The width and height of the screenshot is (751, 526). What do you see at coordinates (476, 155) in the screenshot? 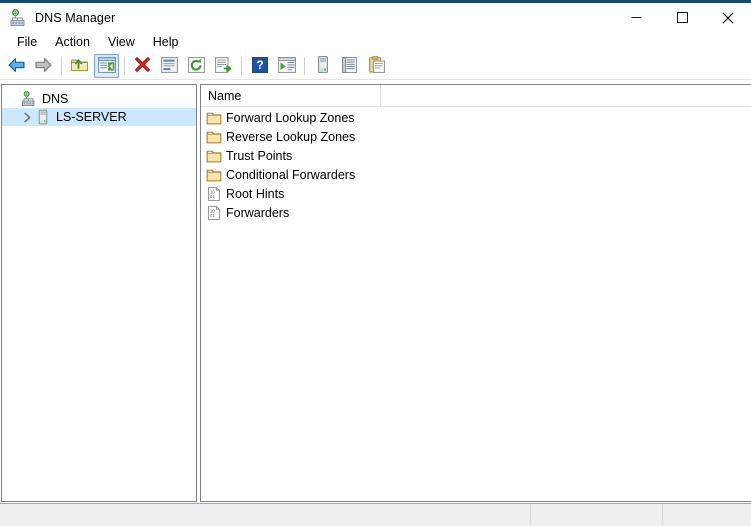
I see `list-item: Trust Points` at bounding box center [476, 155].